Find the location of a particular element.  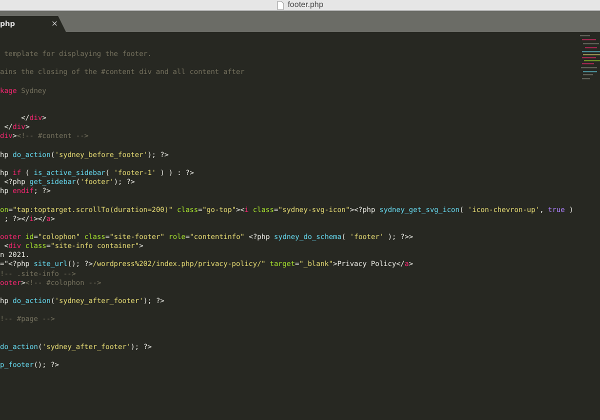

window-title: footer.php is located at coordinates (306, 5).